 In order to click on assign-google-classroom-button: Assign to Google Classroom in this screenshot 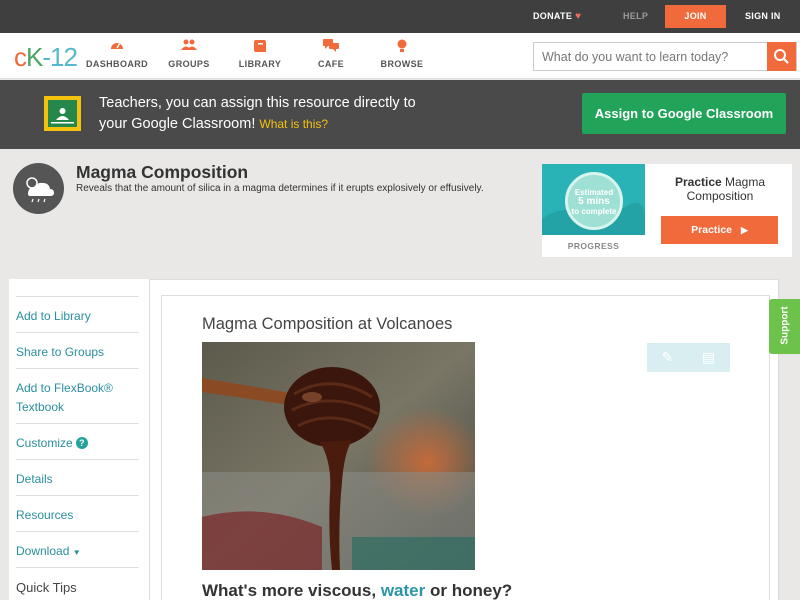, I will do `click(684, 113)`.